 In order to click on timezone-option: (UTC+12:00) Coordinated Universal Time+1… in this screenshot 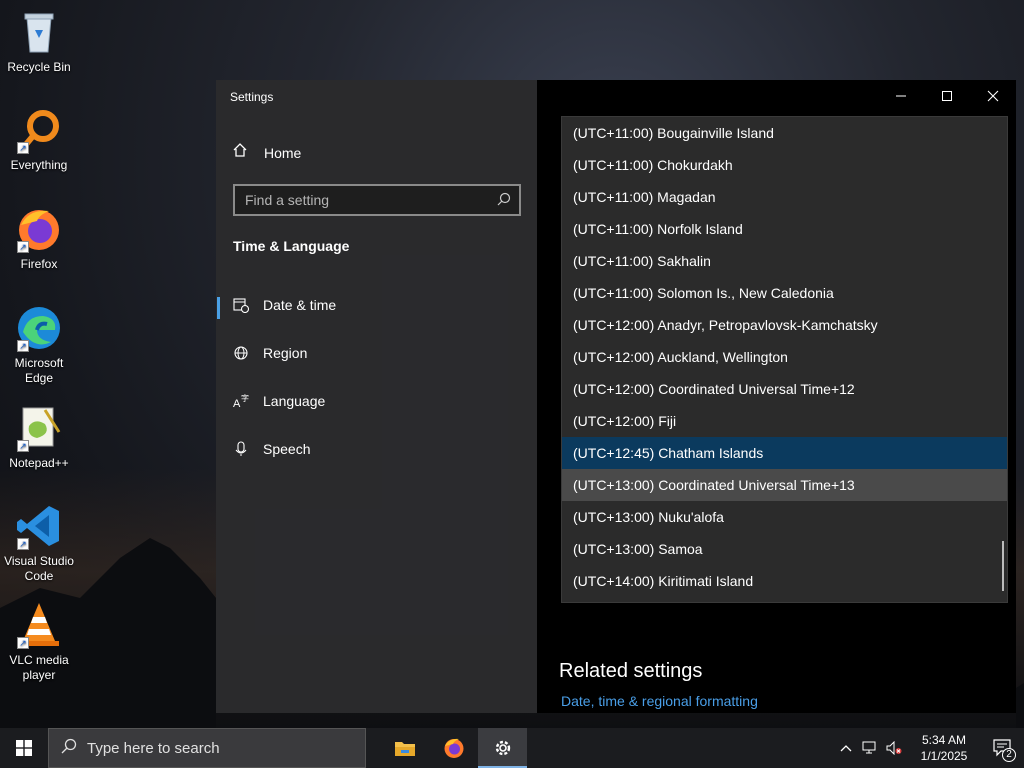, I will do `click(784, 389)`.